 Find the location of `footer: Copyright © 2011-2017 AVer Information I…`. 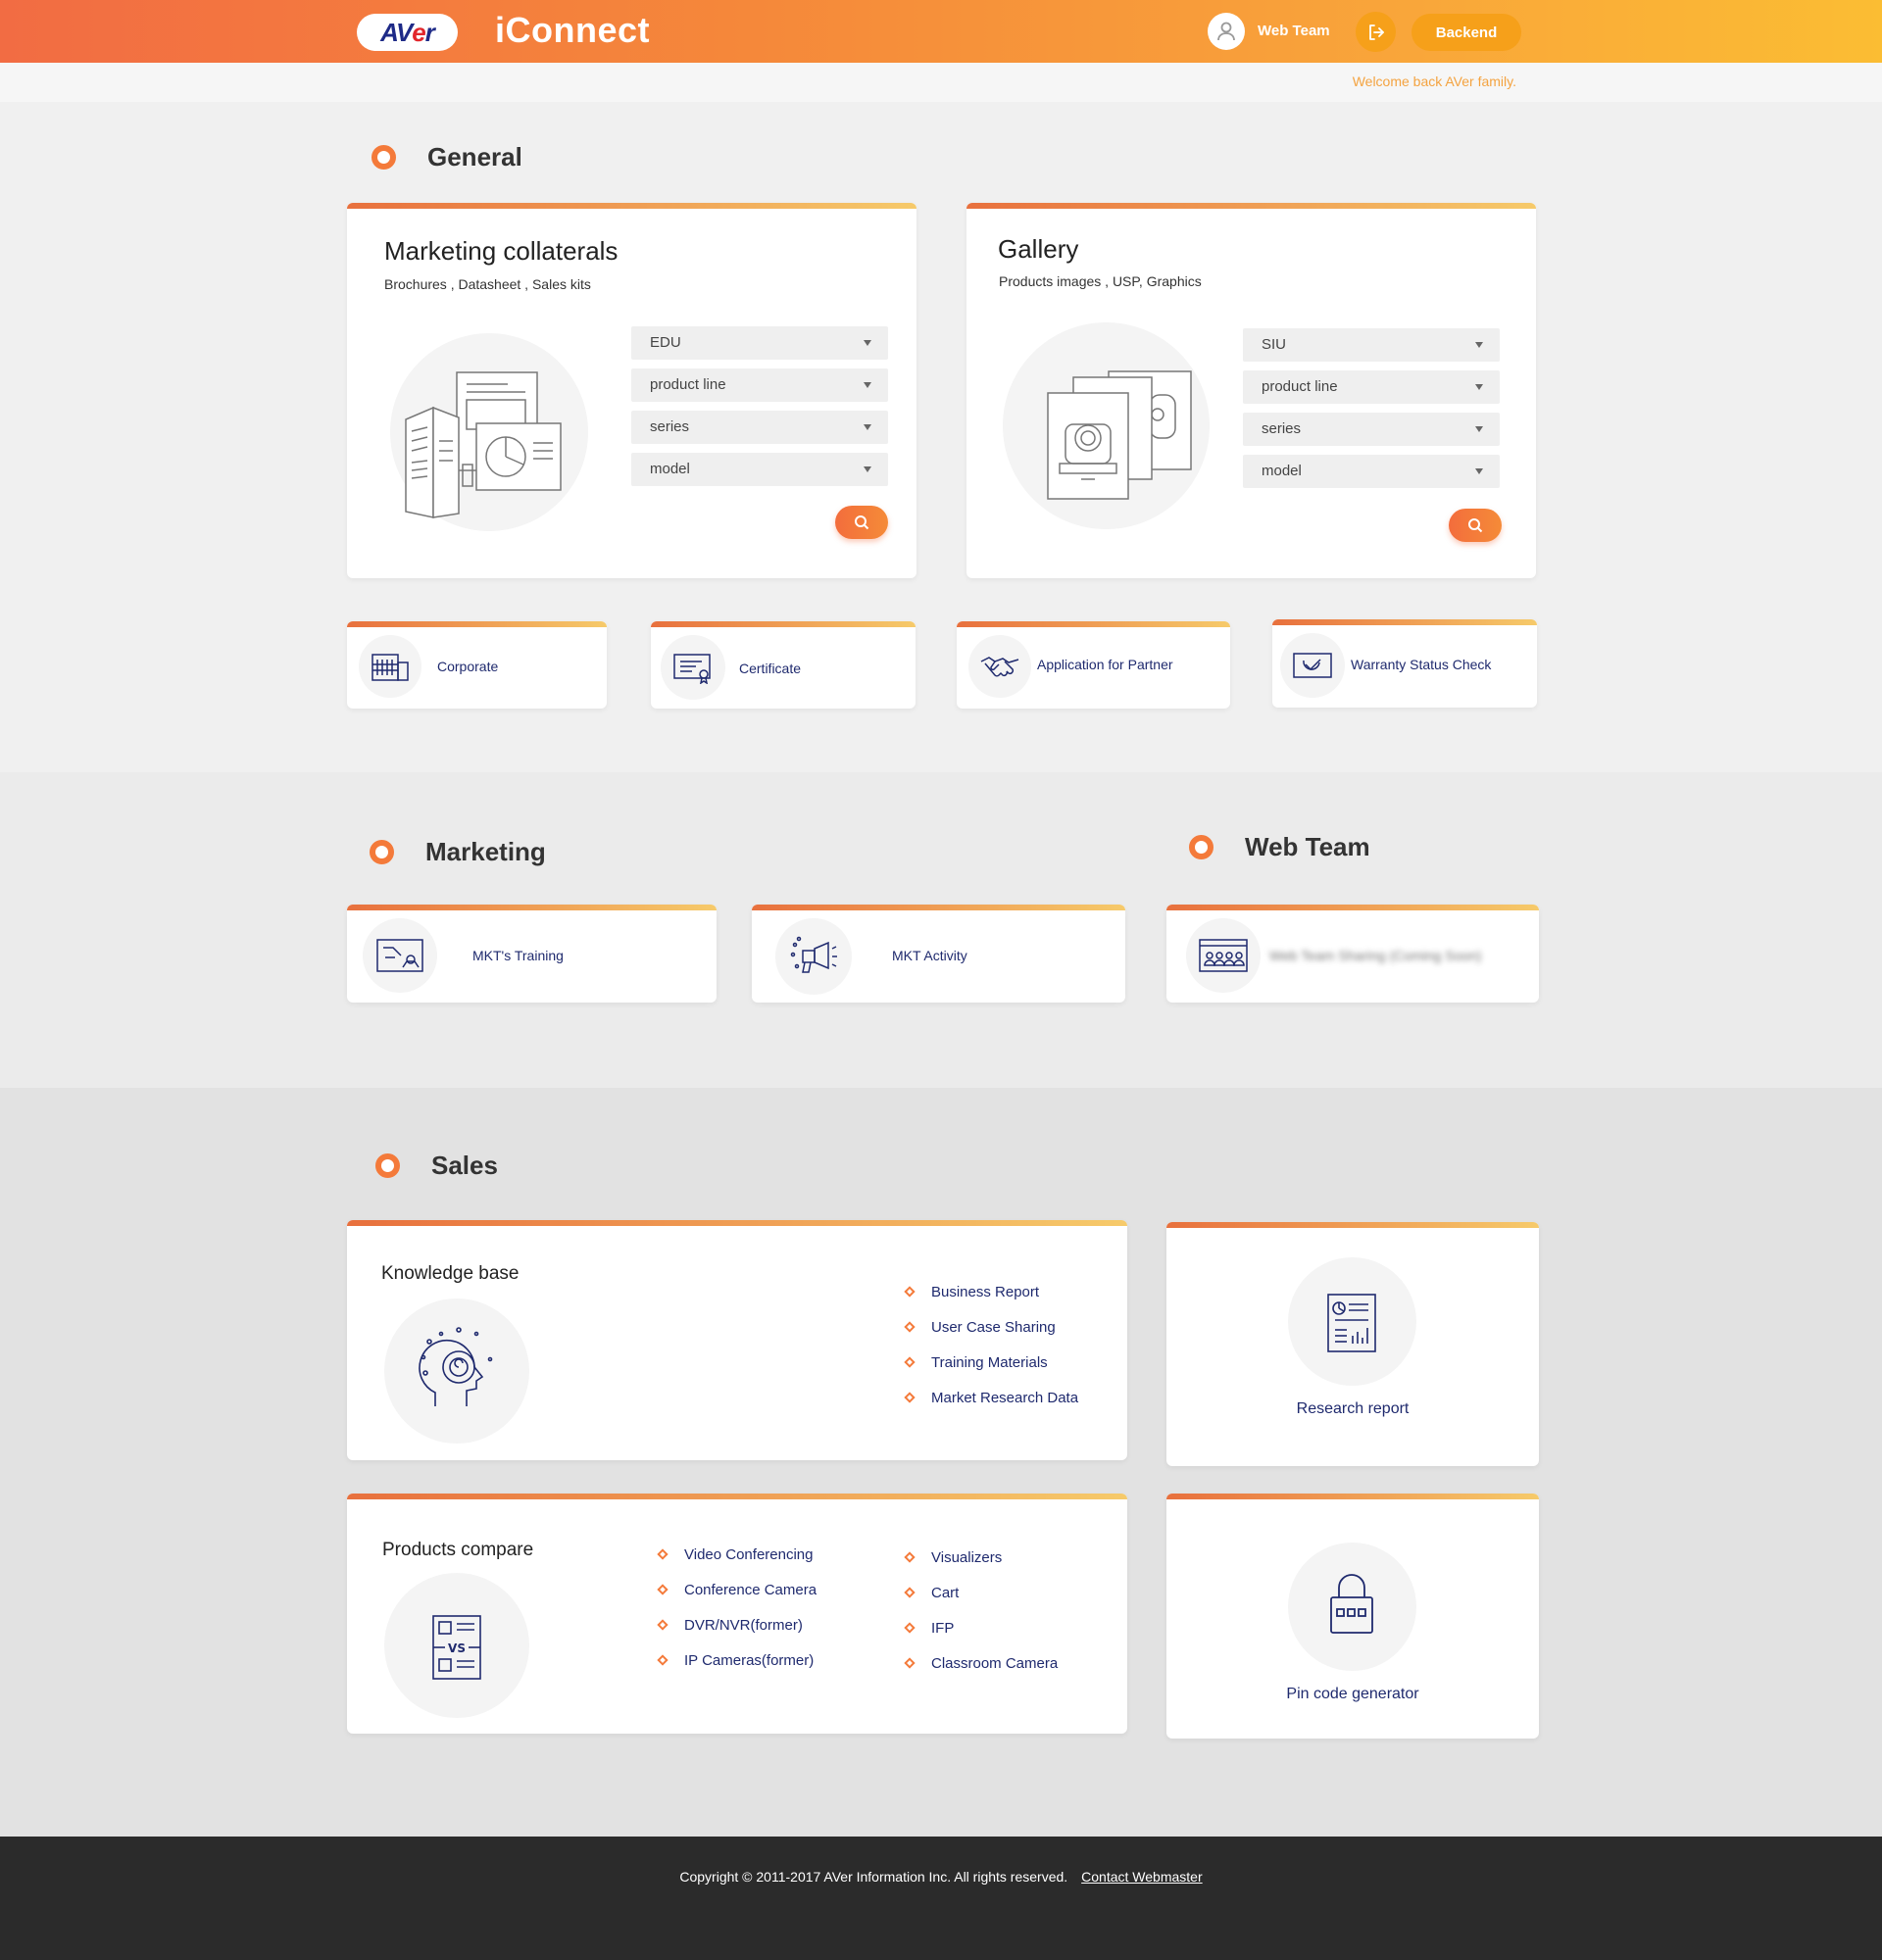

footer: Copyright © 2011-2017 AVer Information I… is located at coordinates (941, 1898).